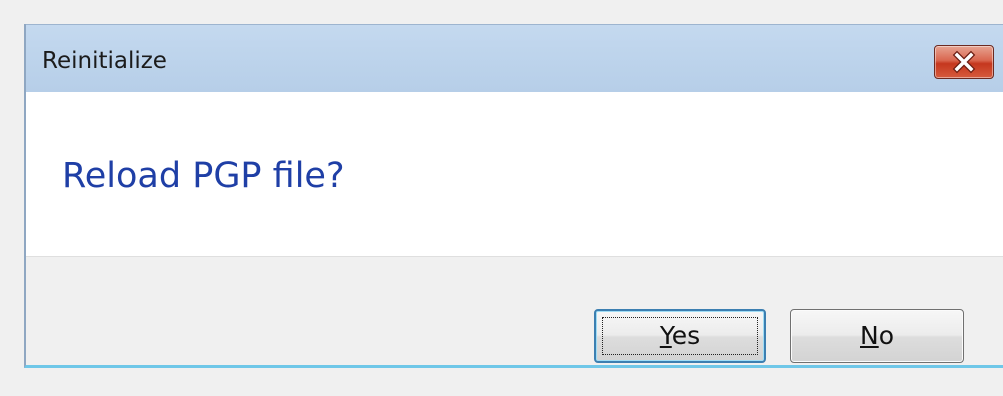  I want to click on yes-button: Yes, so click(680, 336).